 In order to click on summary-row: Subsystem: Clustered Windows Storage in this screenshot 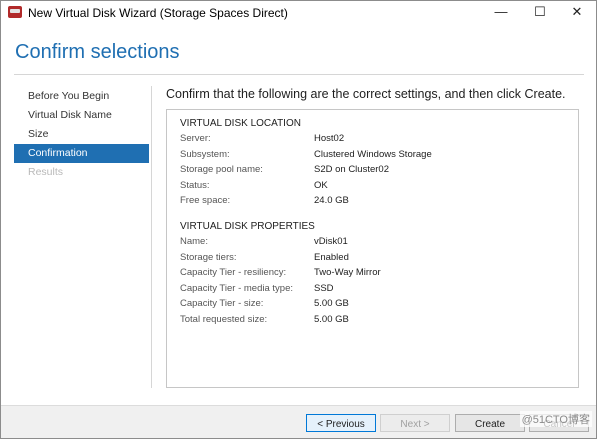, I will do `click(375, 156)`.